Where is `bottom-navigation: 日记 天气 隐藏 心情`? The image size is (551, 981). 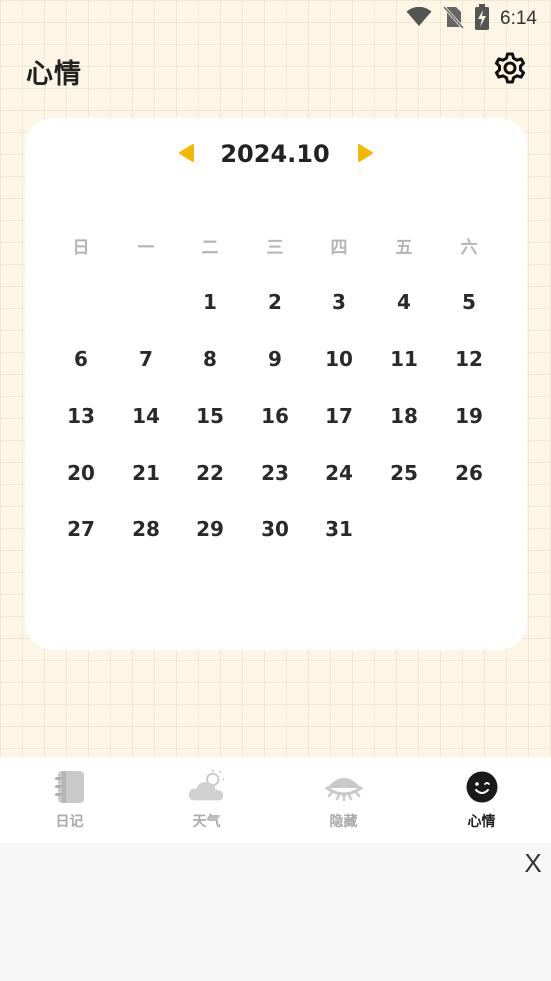
bottom-navigation: 日记 天气 隐藏 心情 is located at coordinates (275, 800).